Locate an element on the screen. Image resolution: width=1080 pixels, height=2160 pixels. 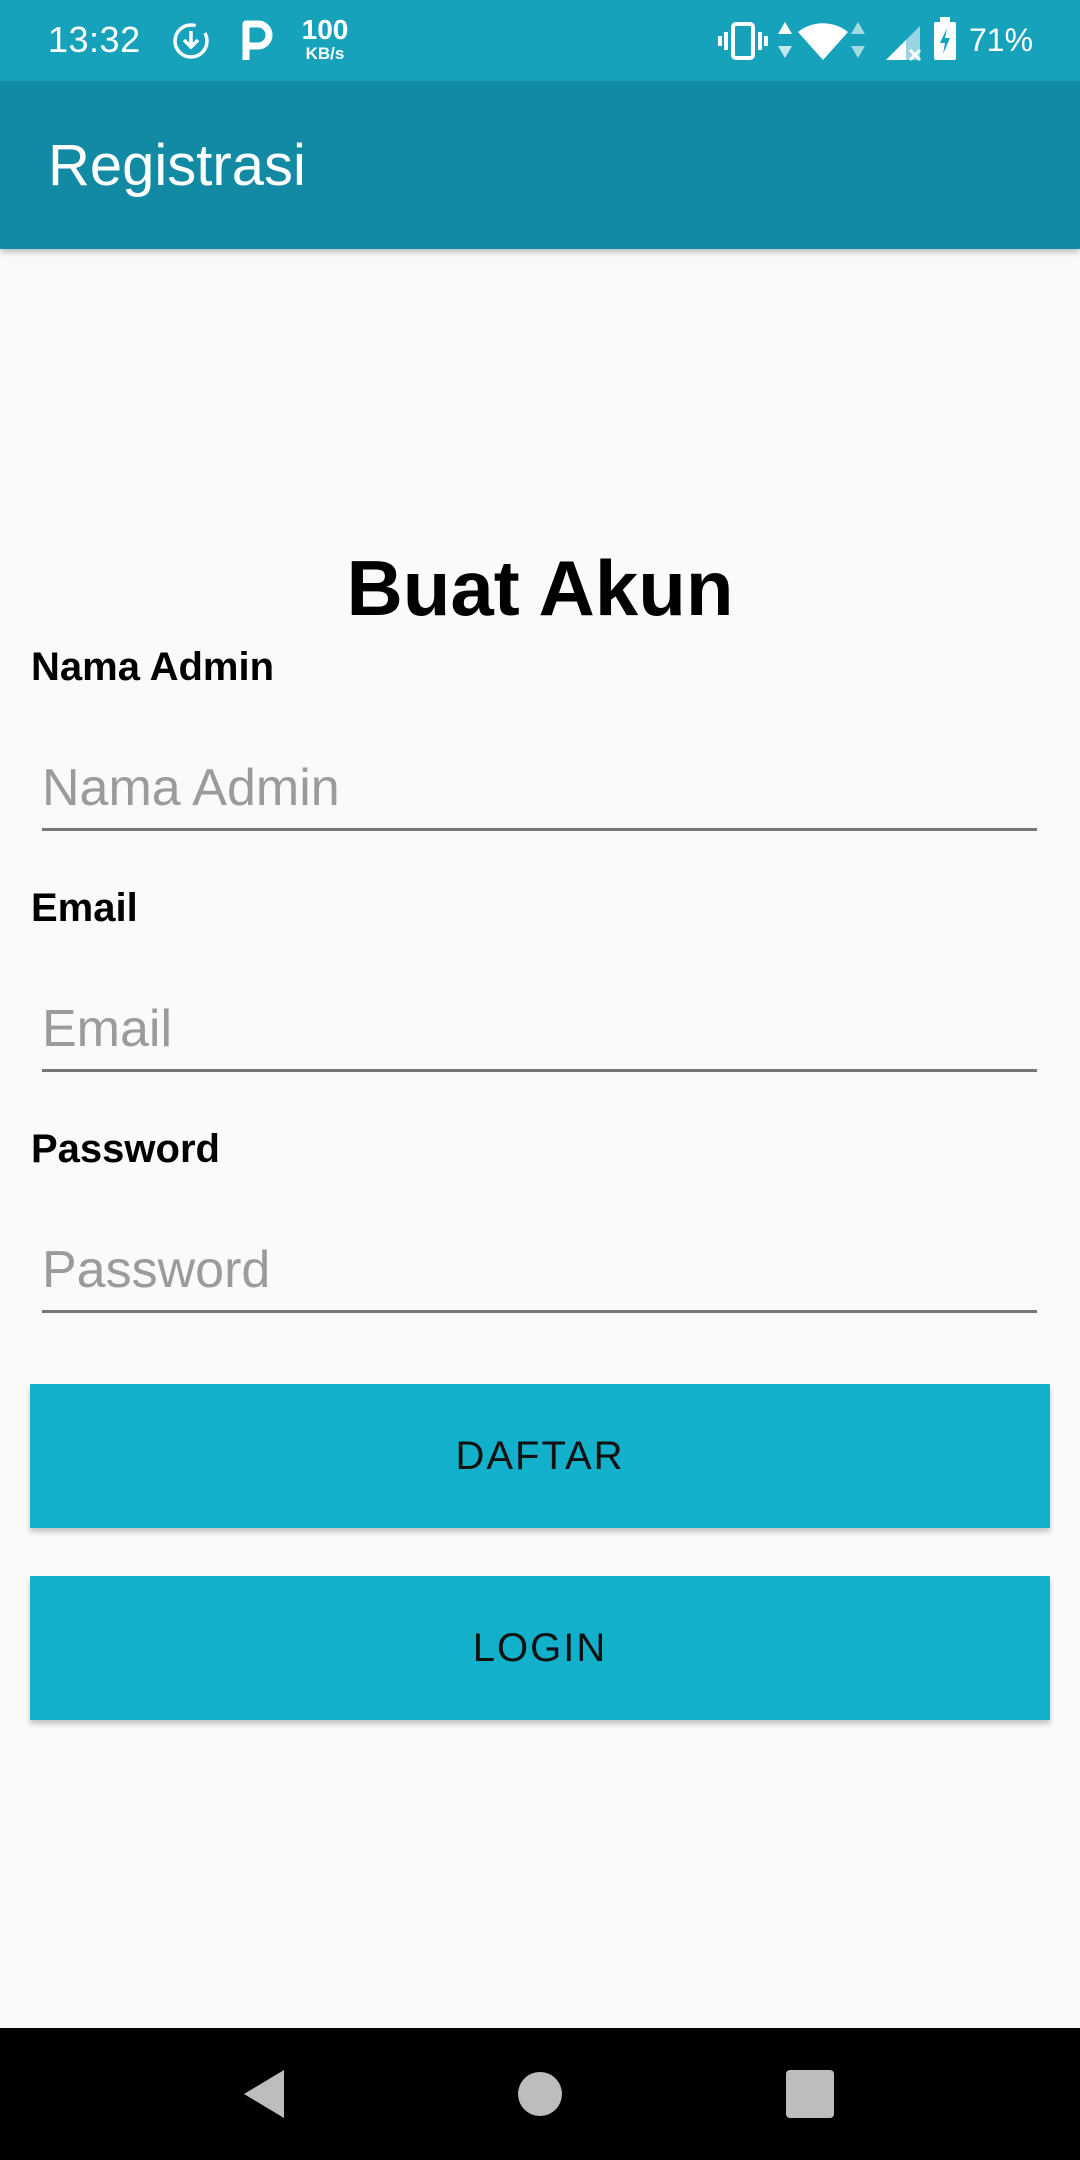
status-bar: 13:32 100 KB/s 71% is located at coordinates (540, 40).